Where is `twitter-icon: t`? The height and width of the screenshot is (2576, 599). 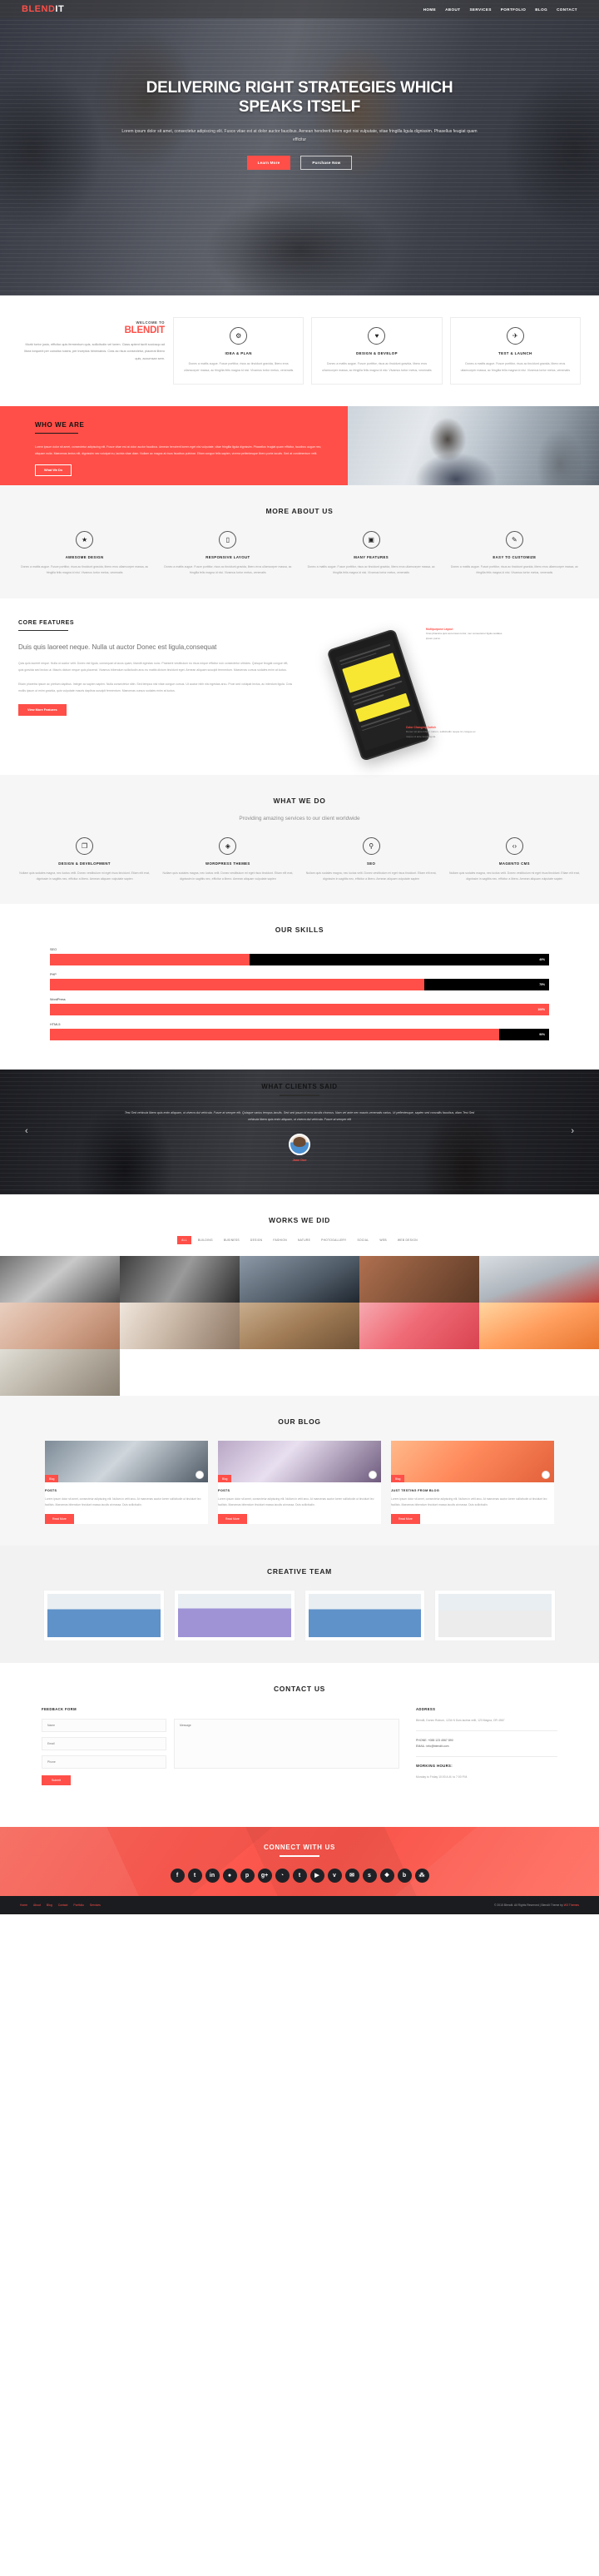
twitter-icon: t is located at coordinates (195, 1875).